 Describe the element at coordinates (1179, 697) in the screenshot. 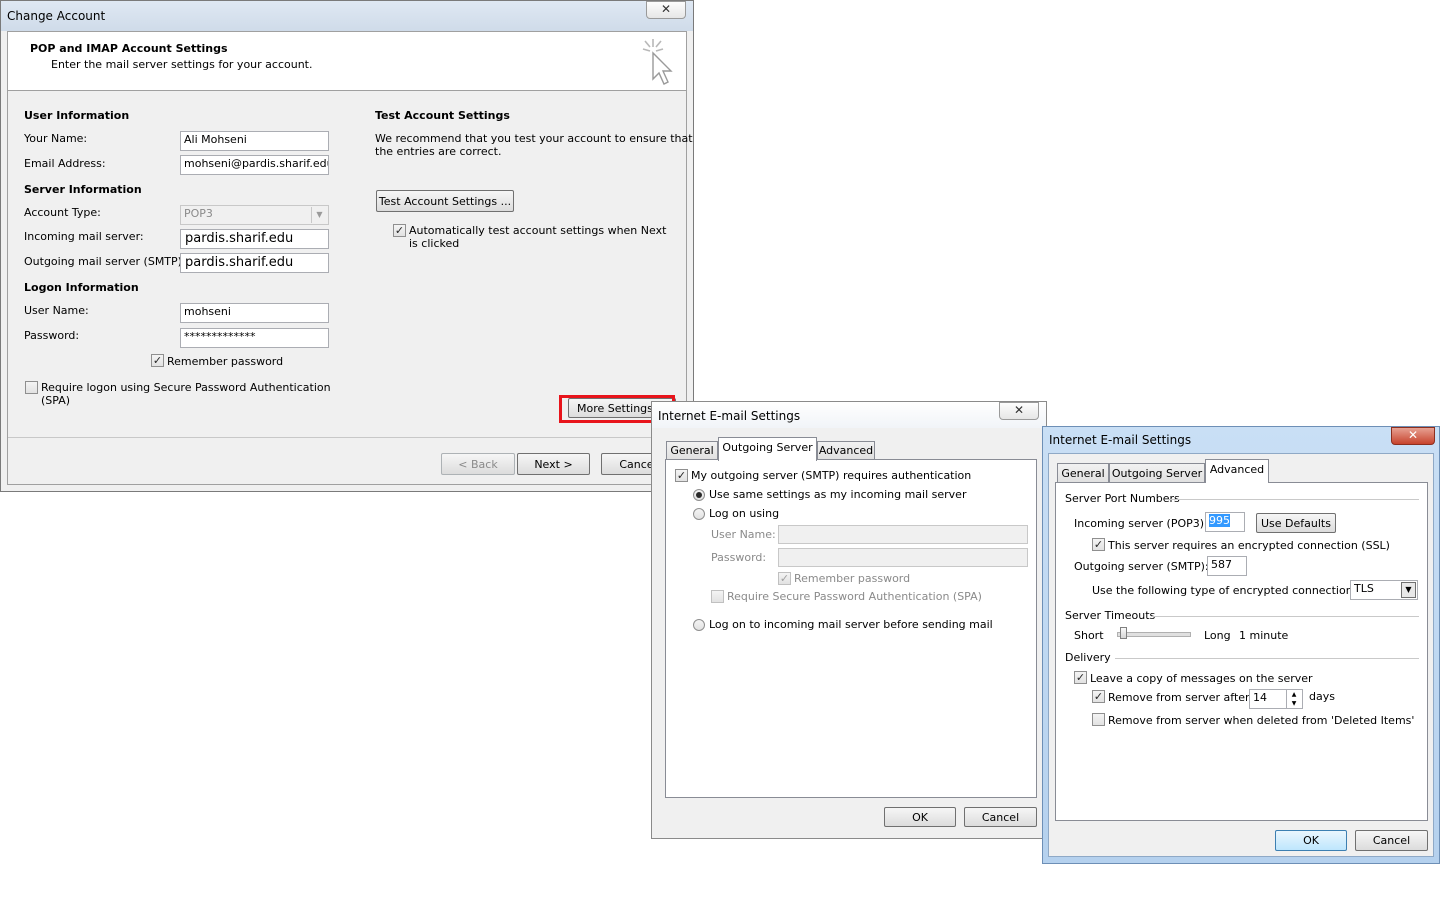

I see `remove-after-label: Remove from server after` at that location.